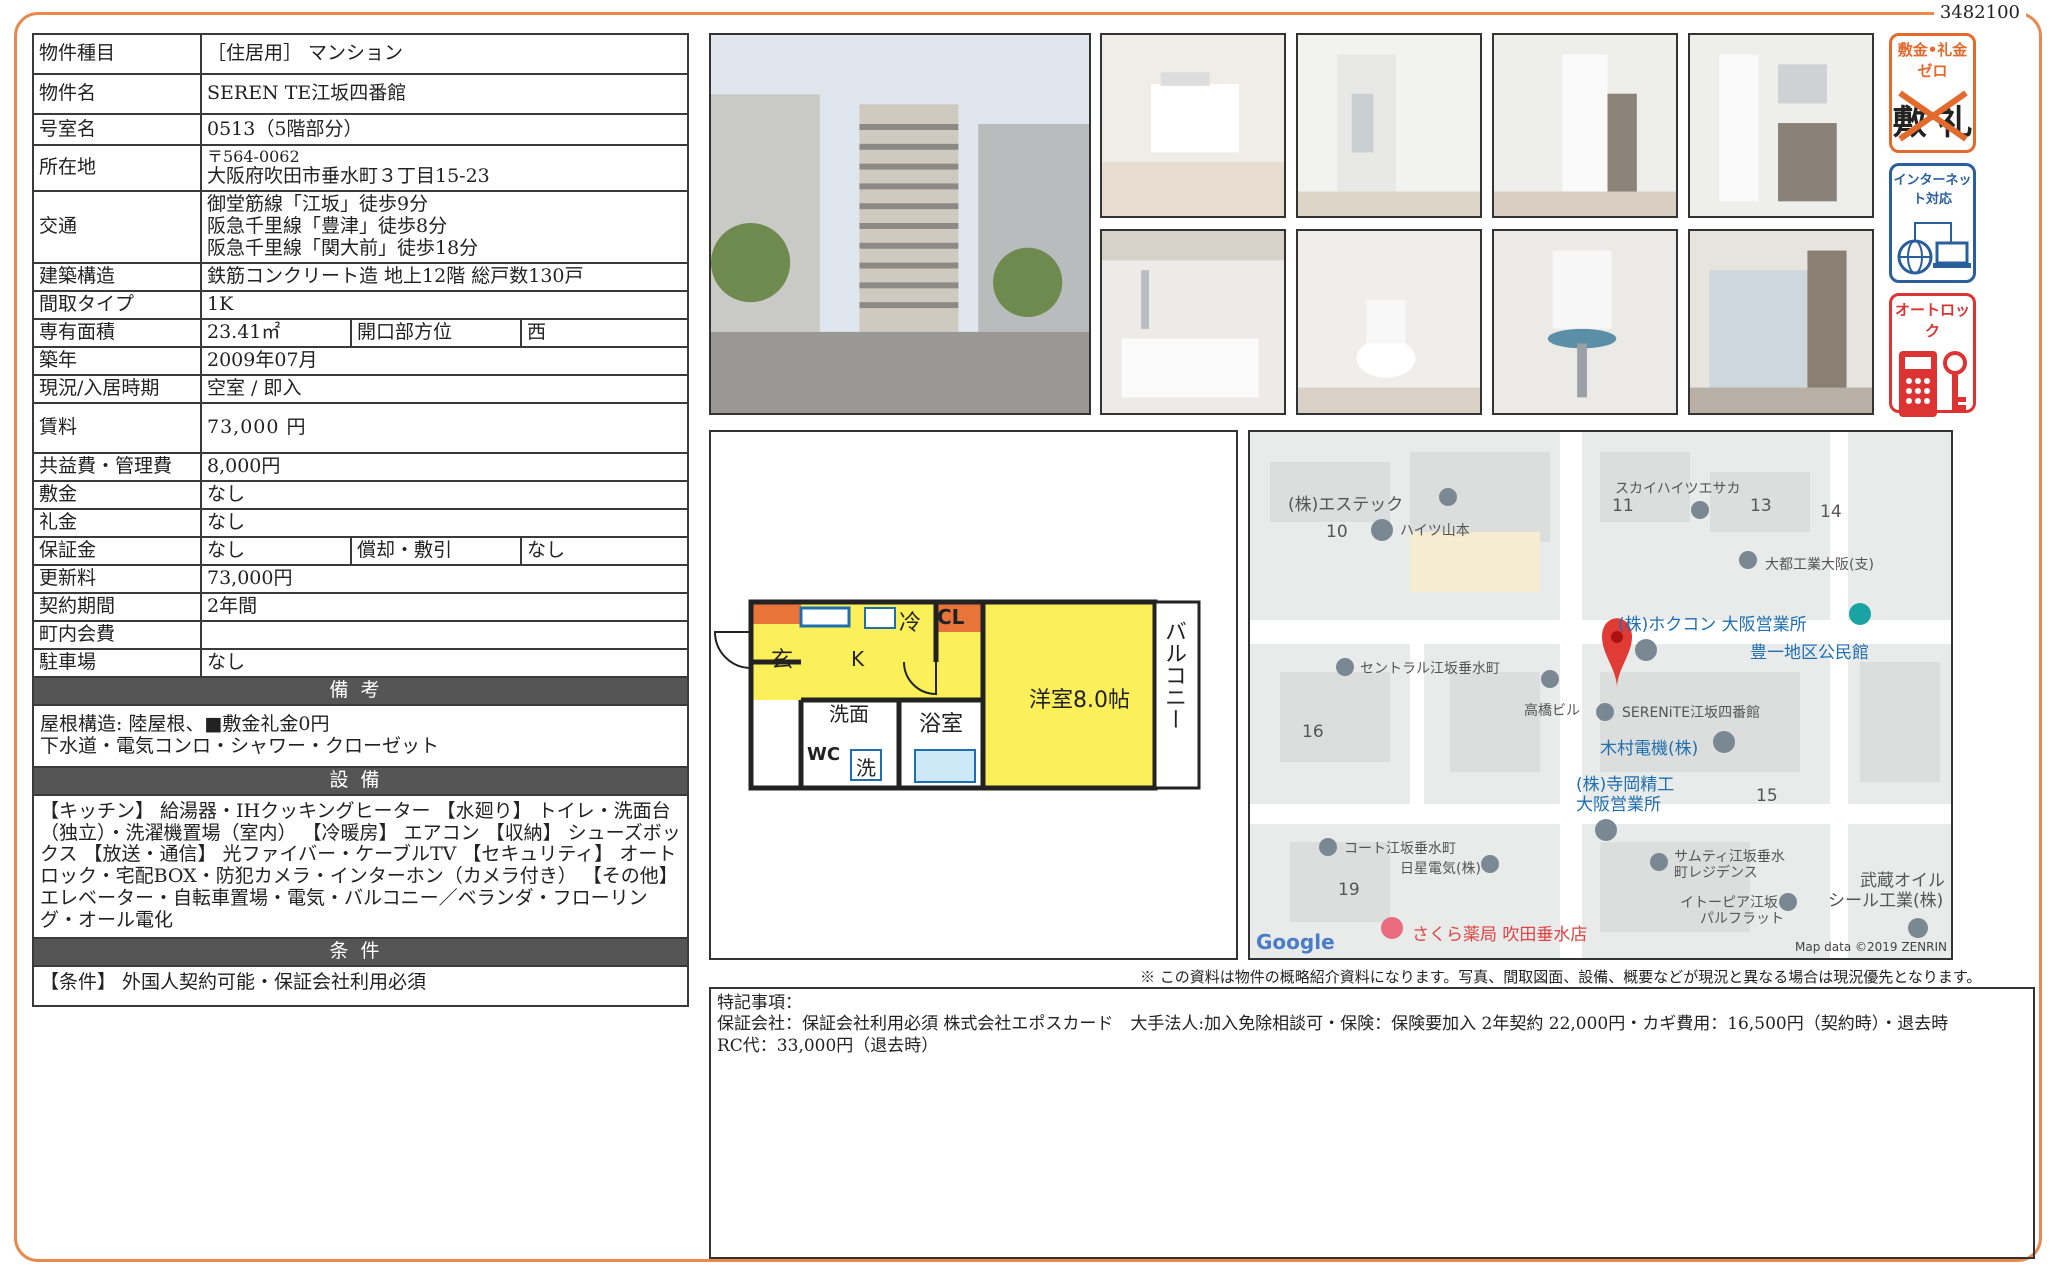  What do you see at coordinates (1337, 532) in the screenshot?
I see `map-block-number: 10` at bounding box center [1337, 532].